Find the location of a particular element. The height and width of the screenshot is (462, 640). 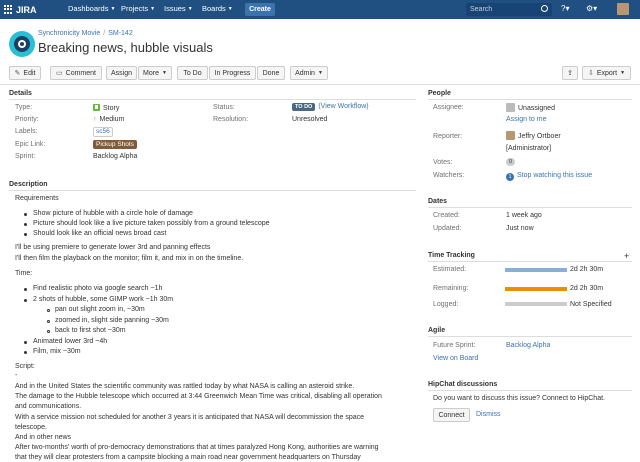

votes-label: Votes: is located at coordinates (443, 162).